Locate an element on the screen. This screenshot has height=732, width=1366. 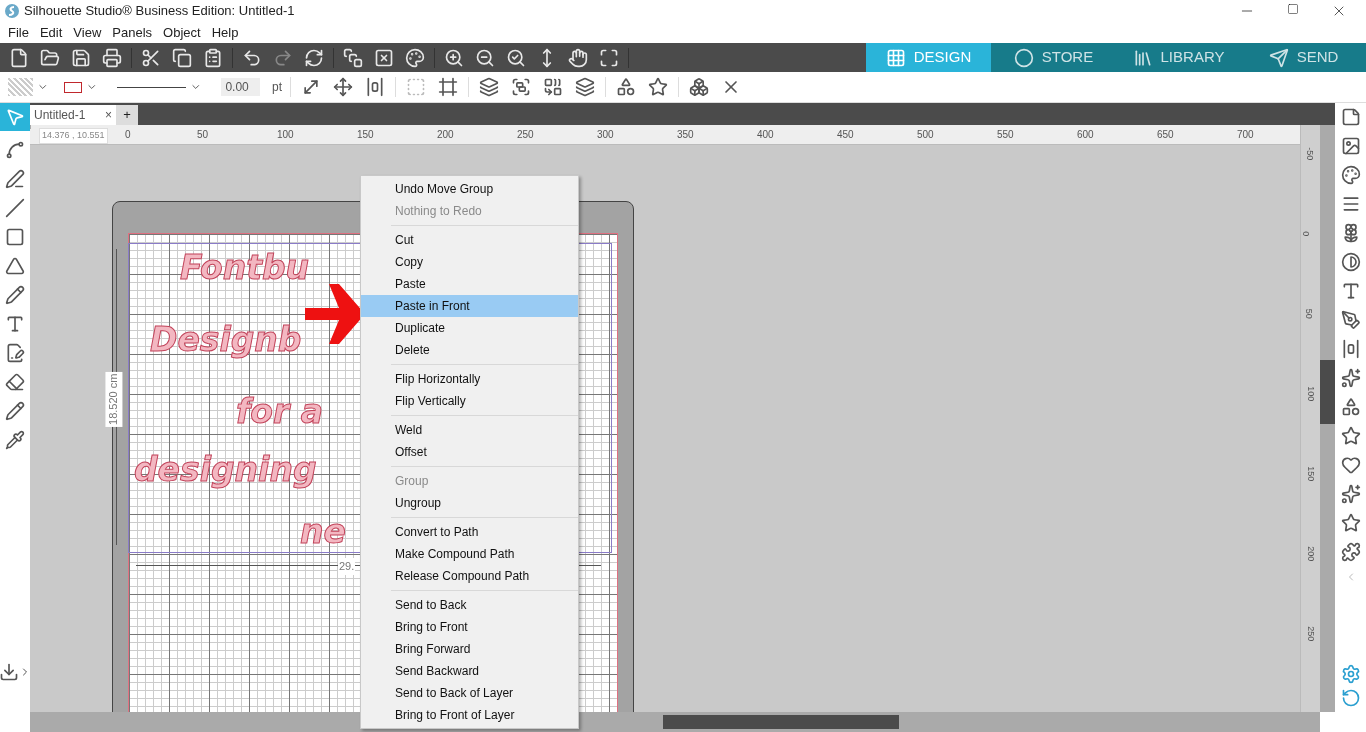
ruler-label: 150 is located at coordinates (1311, 474).